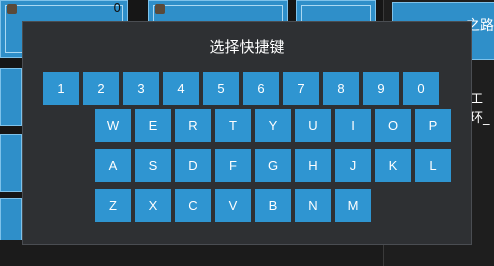 The height and width of the screenshot is (266, 494). I want to click on key-b: B, so click(273, 205).